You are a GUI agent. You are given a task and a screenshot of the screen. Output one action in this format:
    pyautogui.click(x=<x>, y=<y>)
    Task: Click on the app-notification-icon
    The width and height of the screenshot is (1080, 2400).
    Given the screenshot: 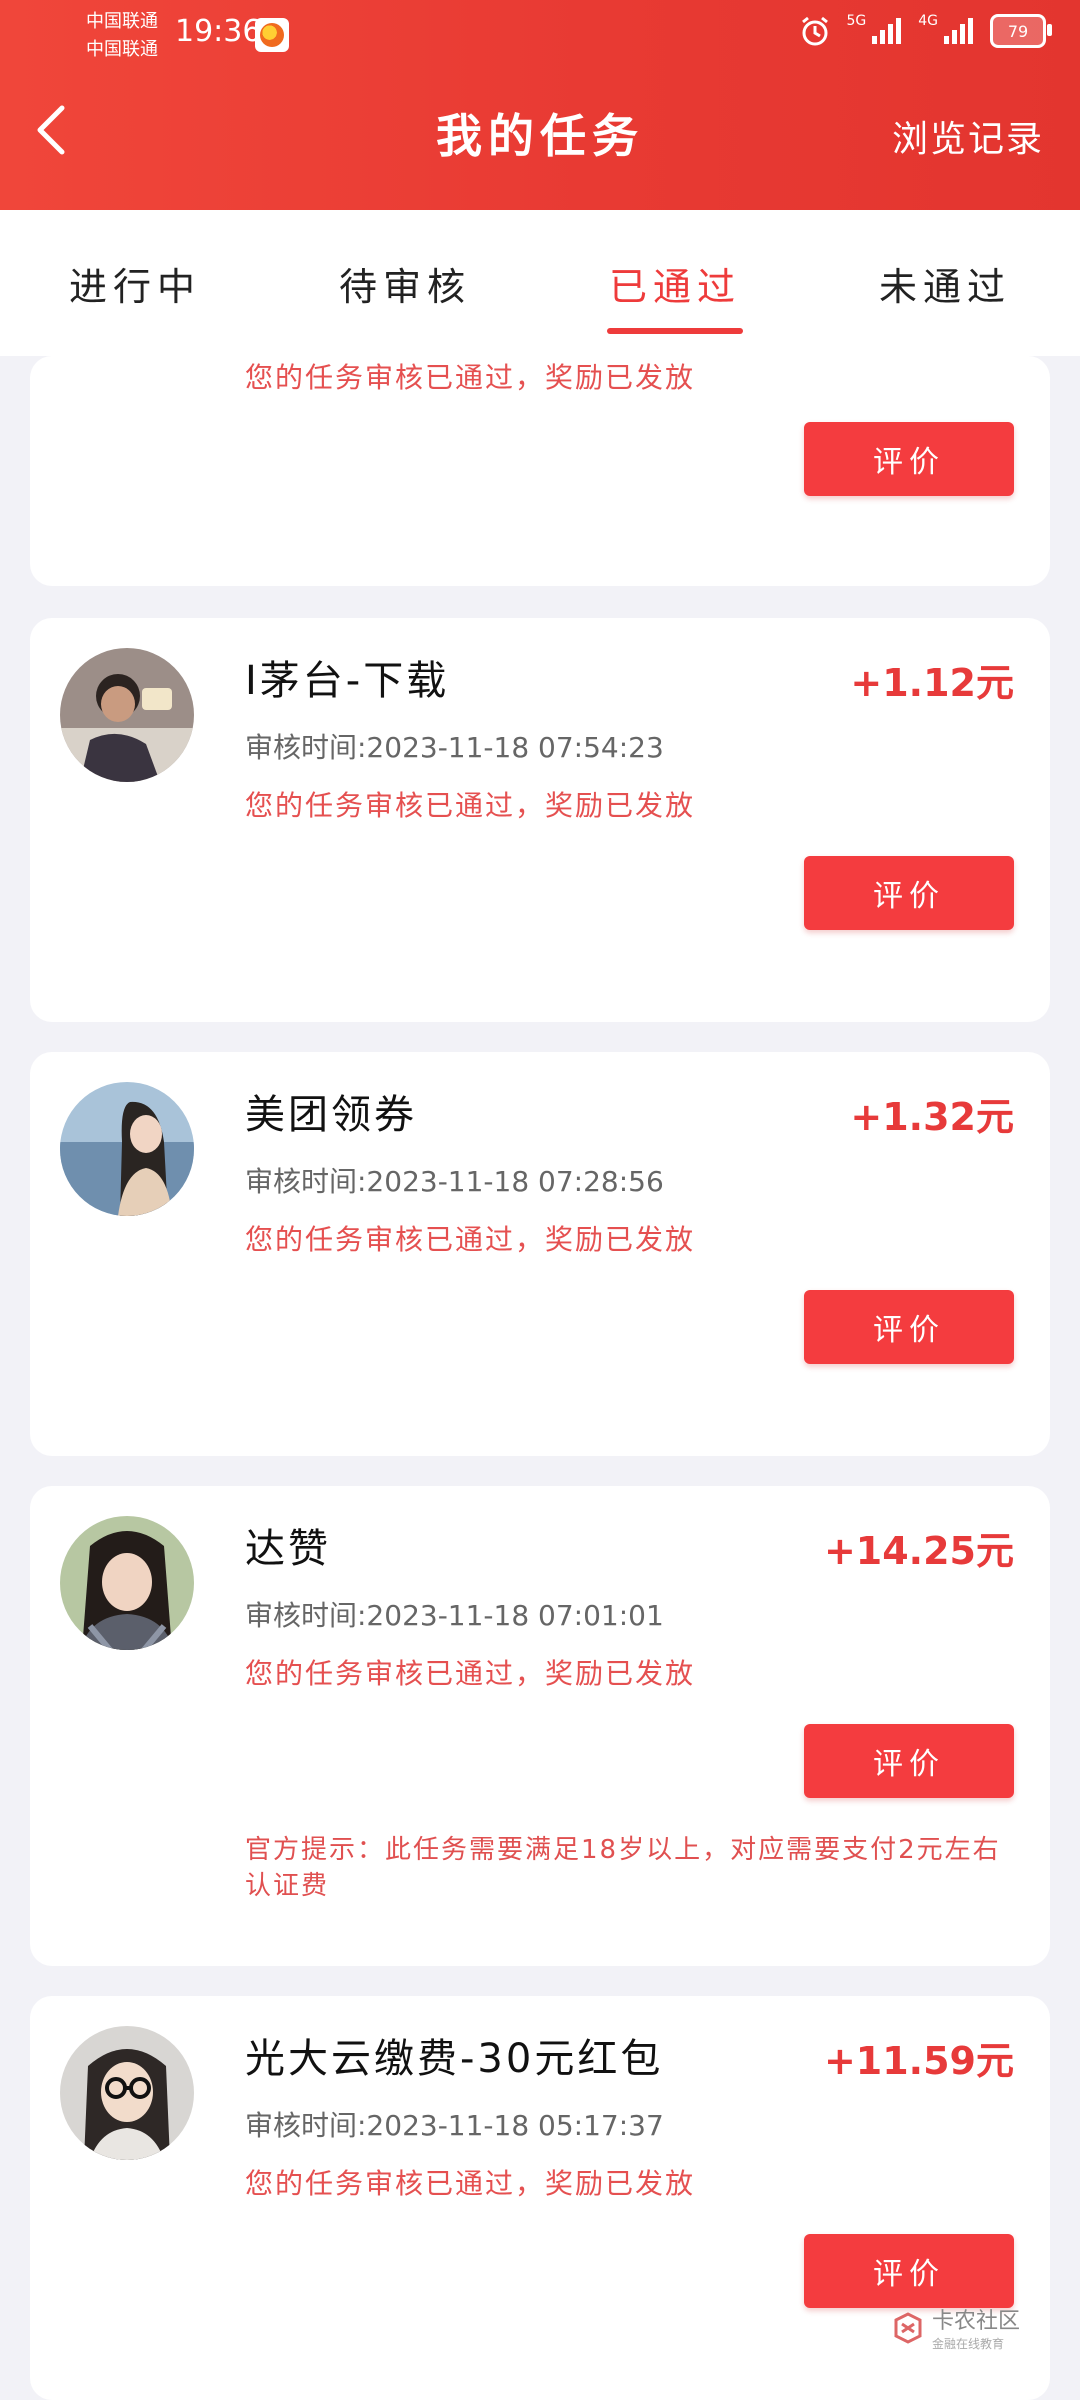 What is the action you would take?
    pyautogui.click(x=272, y=35)
    